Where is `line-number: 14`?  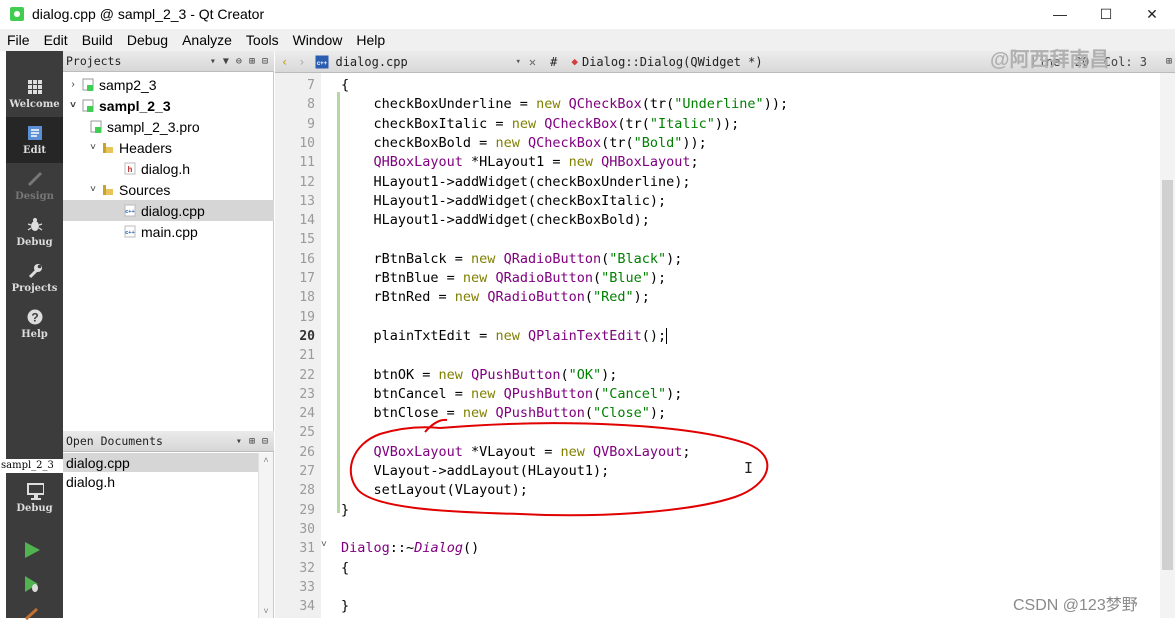
line-number: 14 is located at coordinates (307, 221).